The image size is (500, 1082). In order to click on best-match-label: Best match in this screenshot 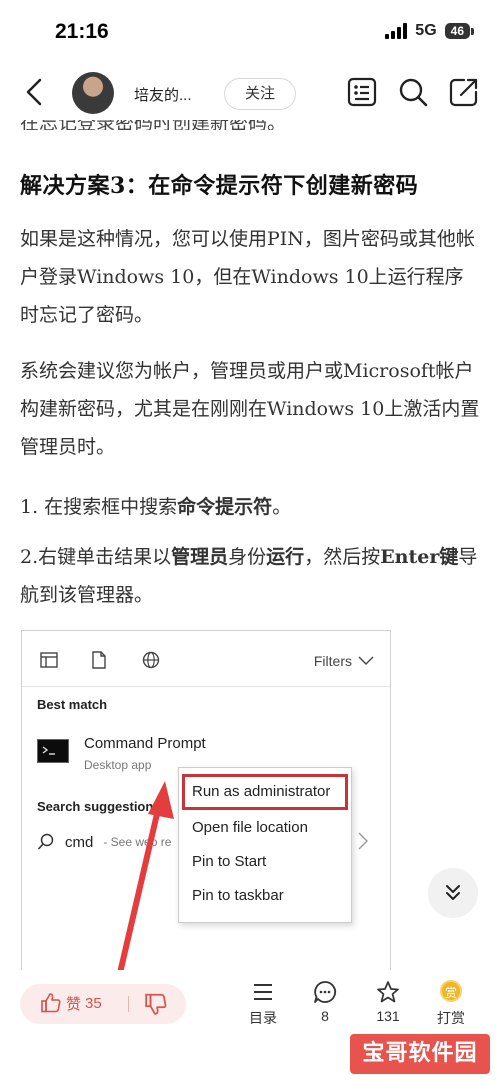, I will do `click(72, 704)`.